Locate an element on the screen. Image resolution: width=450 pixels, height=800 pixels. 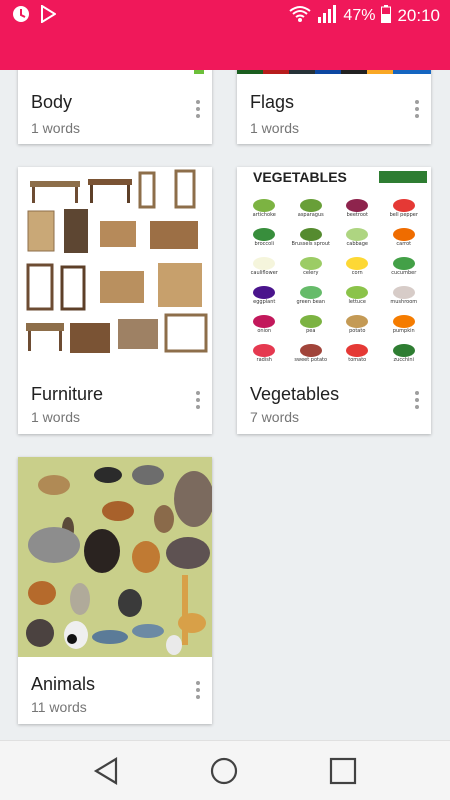
veg-item: celery is located at coordinates (311, 261).